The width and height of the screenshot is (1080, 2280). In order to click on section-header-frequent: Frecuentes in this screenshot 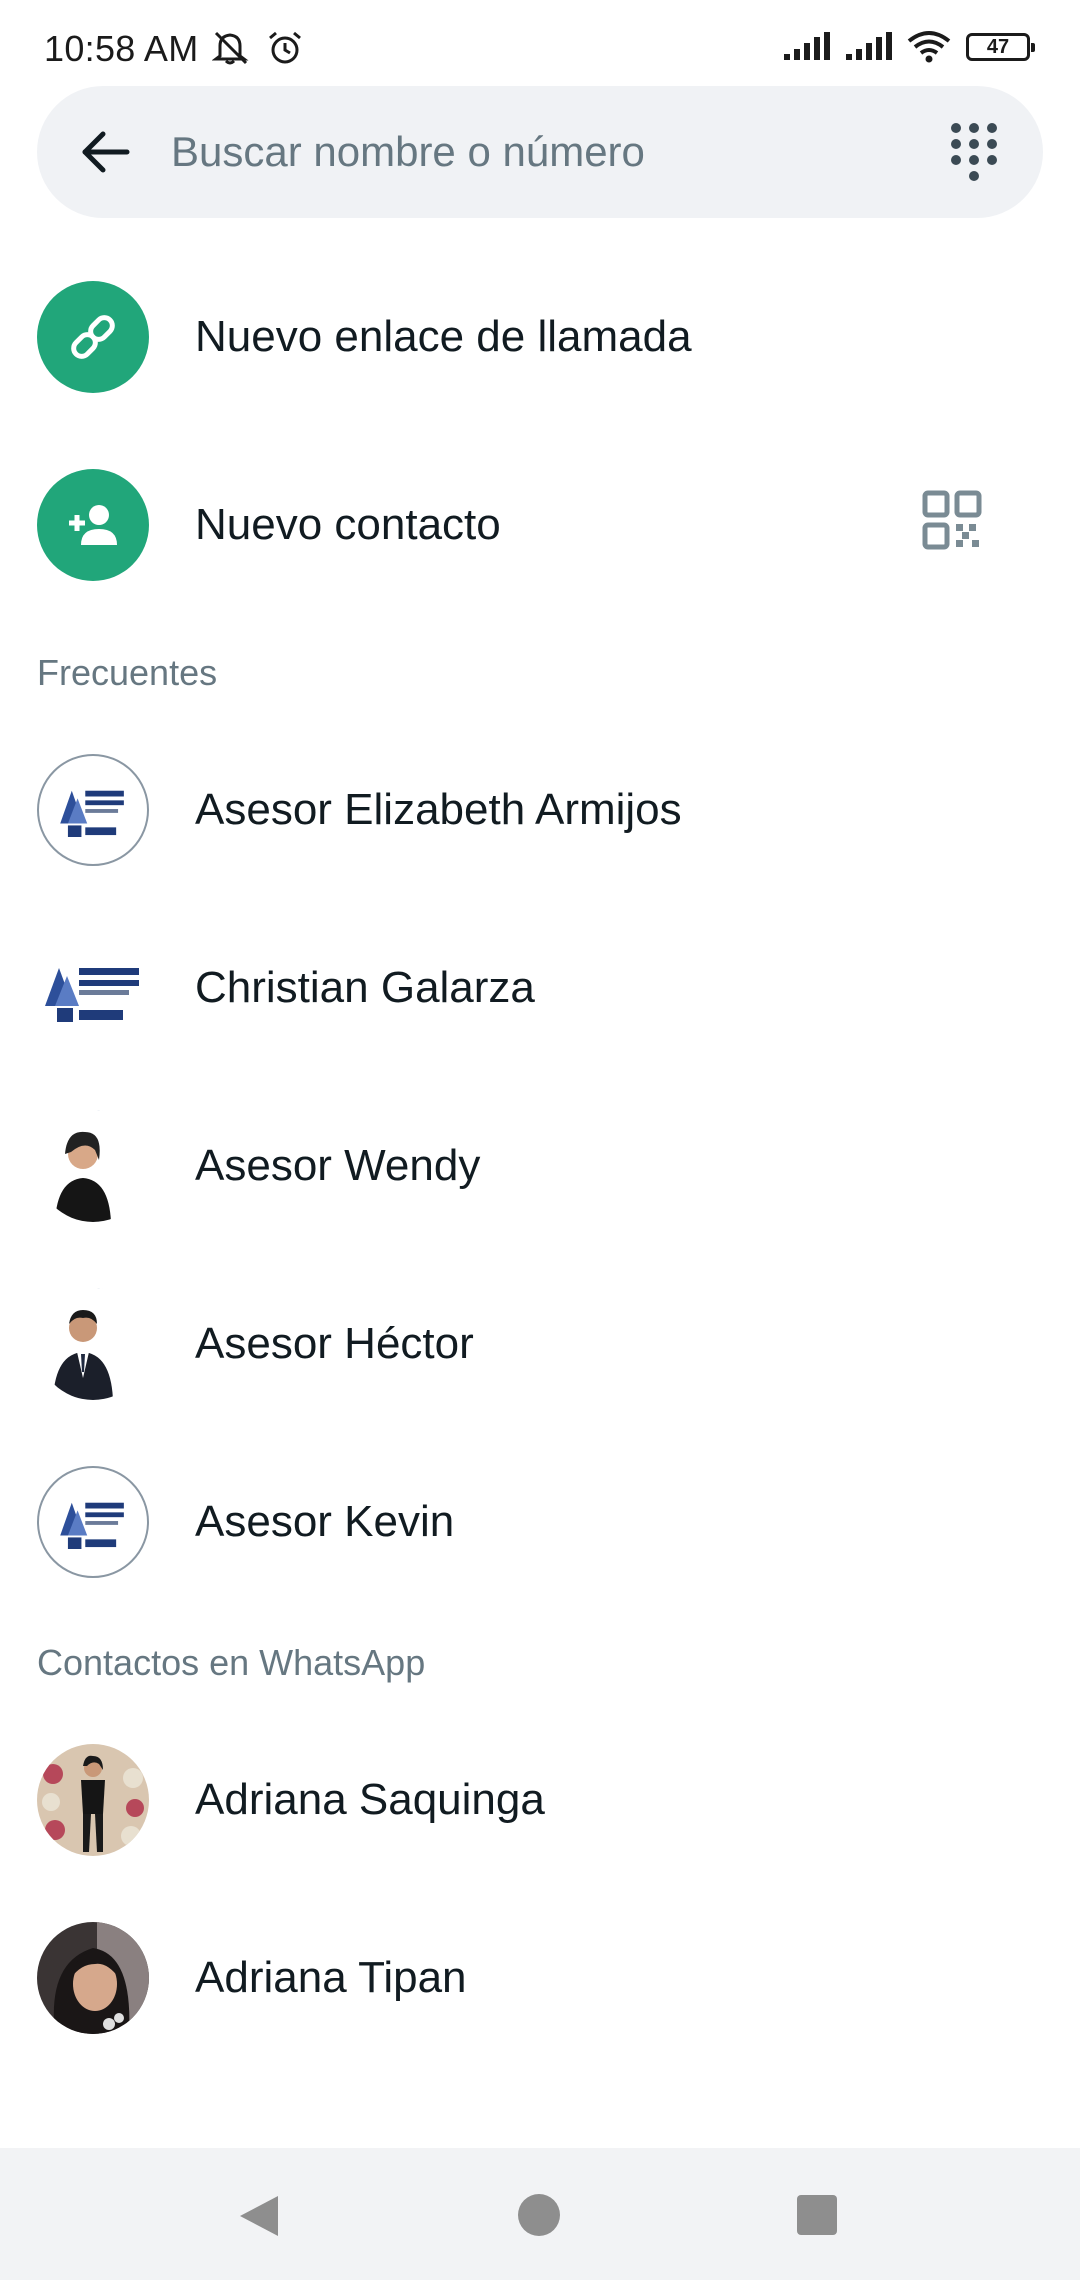, I will do `click(127, 672)`.